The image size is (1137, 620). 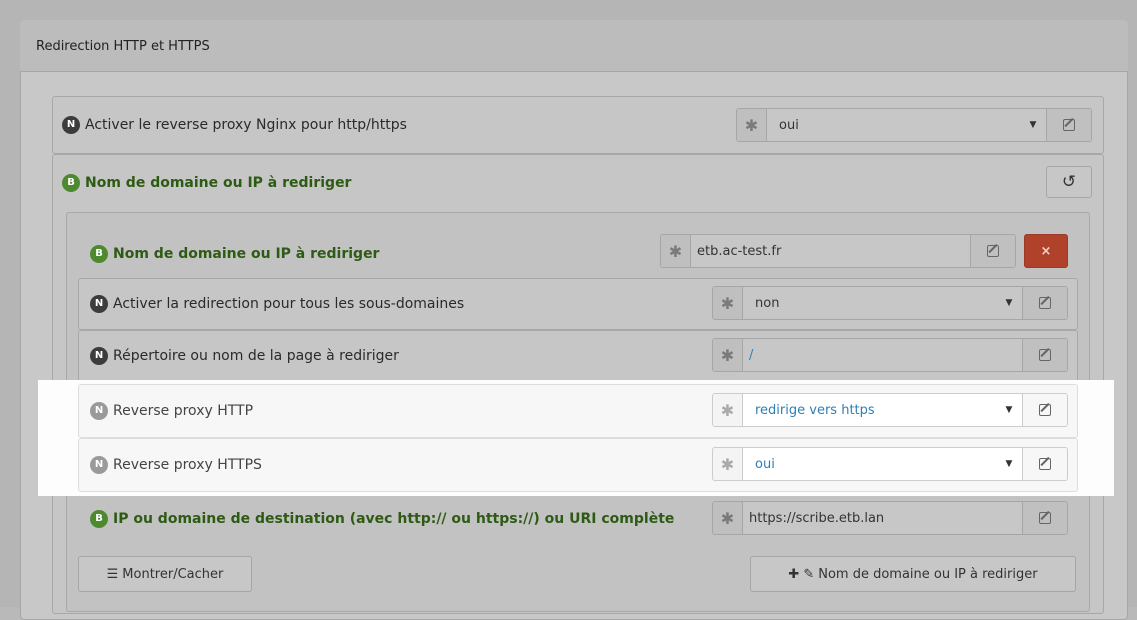 I want to click on panel-title: Redirection HTTP et HTTPS, so click(x=123, y=46).